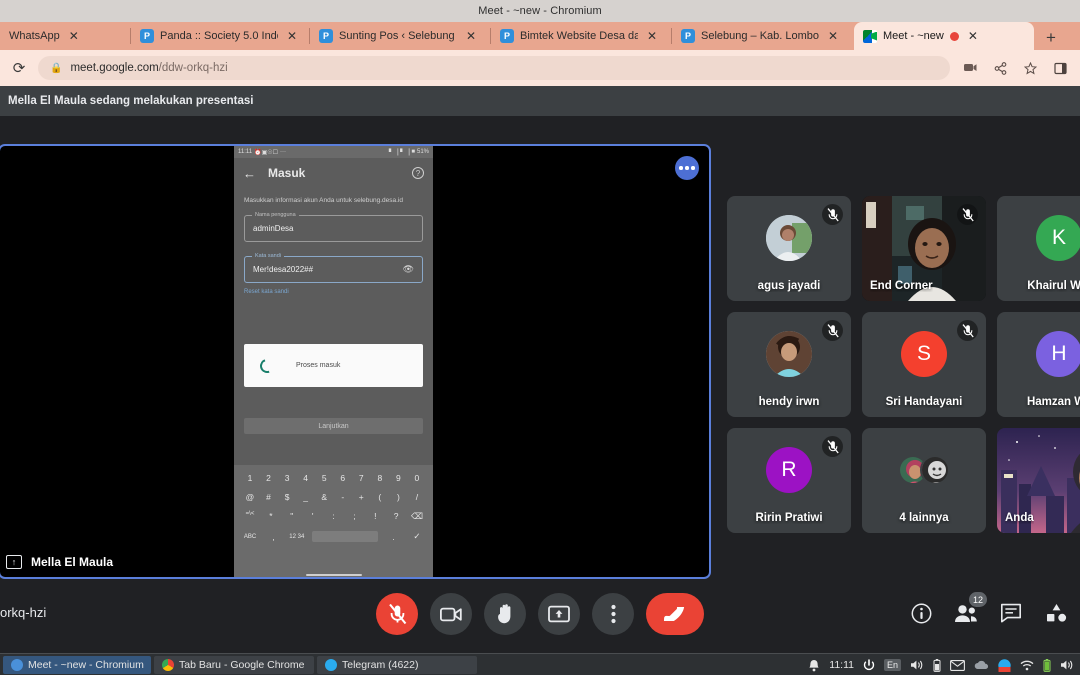 This screenshot has width=1080, height=675. Describe the element at coordinates (1047, 665) in the screenshot. I see `battery-full-icon` at that location.